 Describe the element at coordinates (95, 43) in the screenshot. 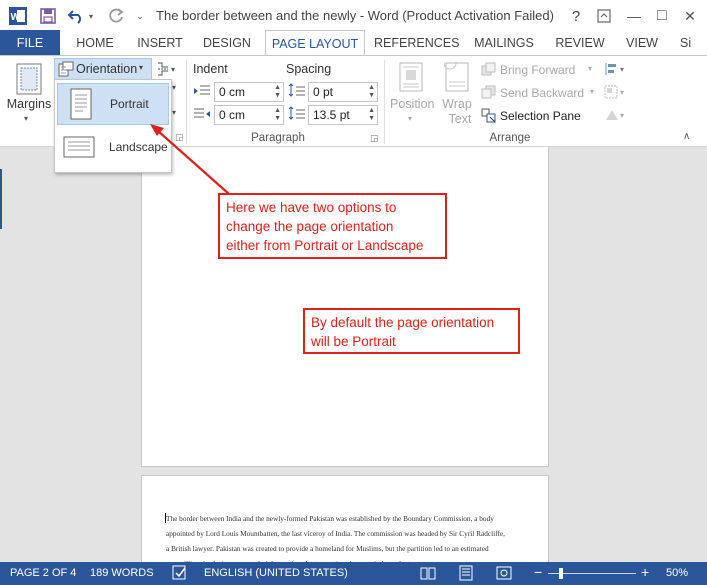

I see `tab-home: HOME` at that location.